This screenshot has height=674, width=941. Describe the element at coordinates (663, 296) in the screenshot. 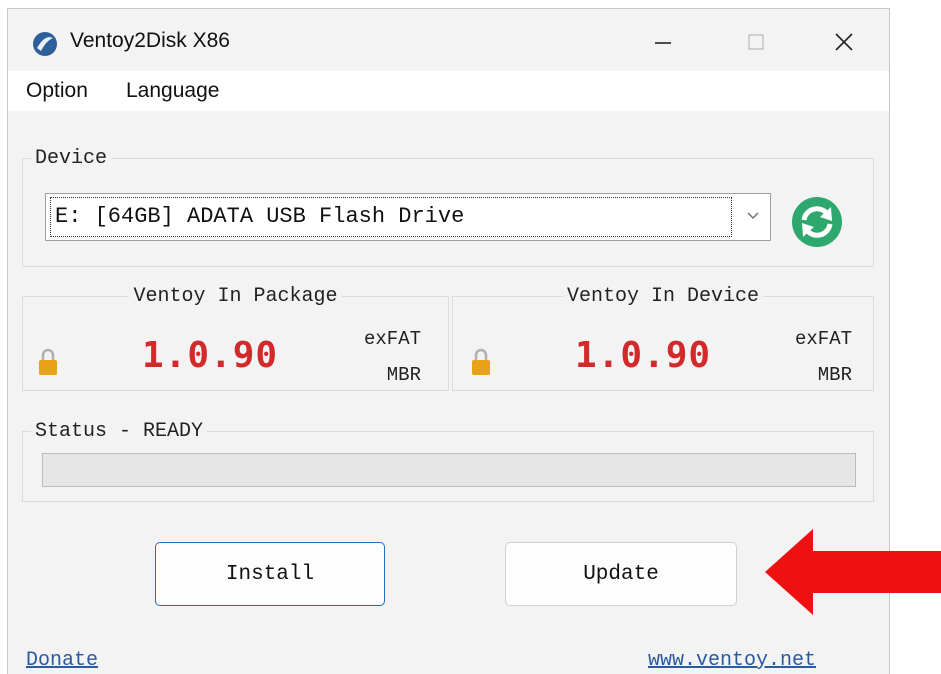

I see `installed-group-label: Ventoy In Device` at that location.